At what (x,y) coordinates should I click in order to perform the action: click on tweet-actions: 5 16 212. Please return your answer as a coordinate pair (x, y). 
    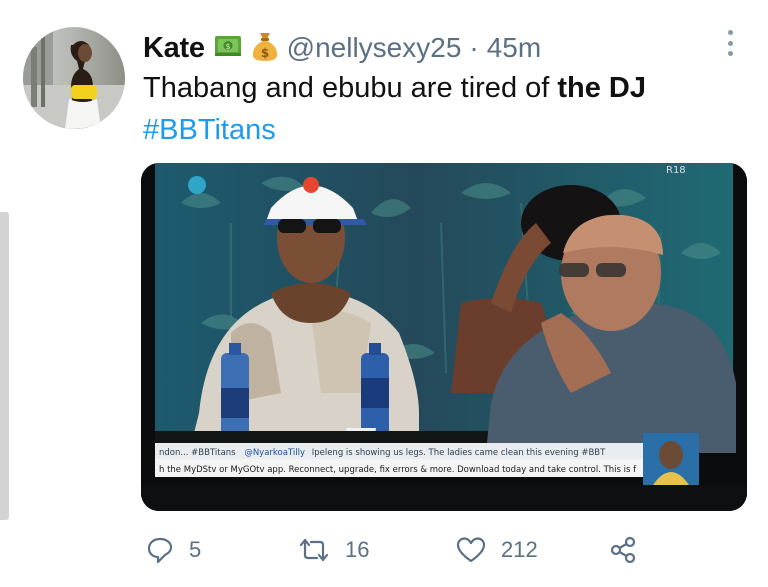
    Looking at the image, I should click on (405, 550).